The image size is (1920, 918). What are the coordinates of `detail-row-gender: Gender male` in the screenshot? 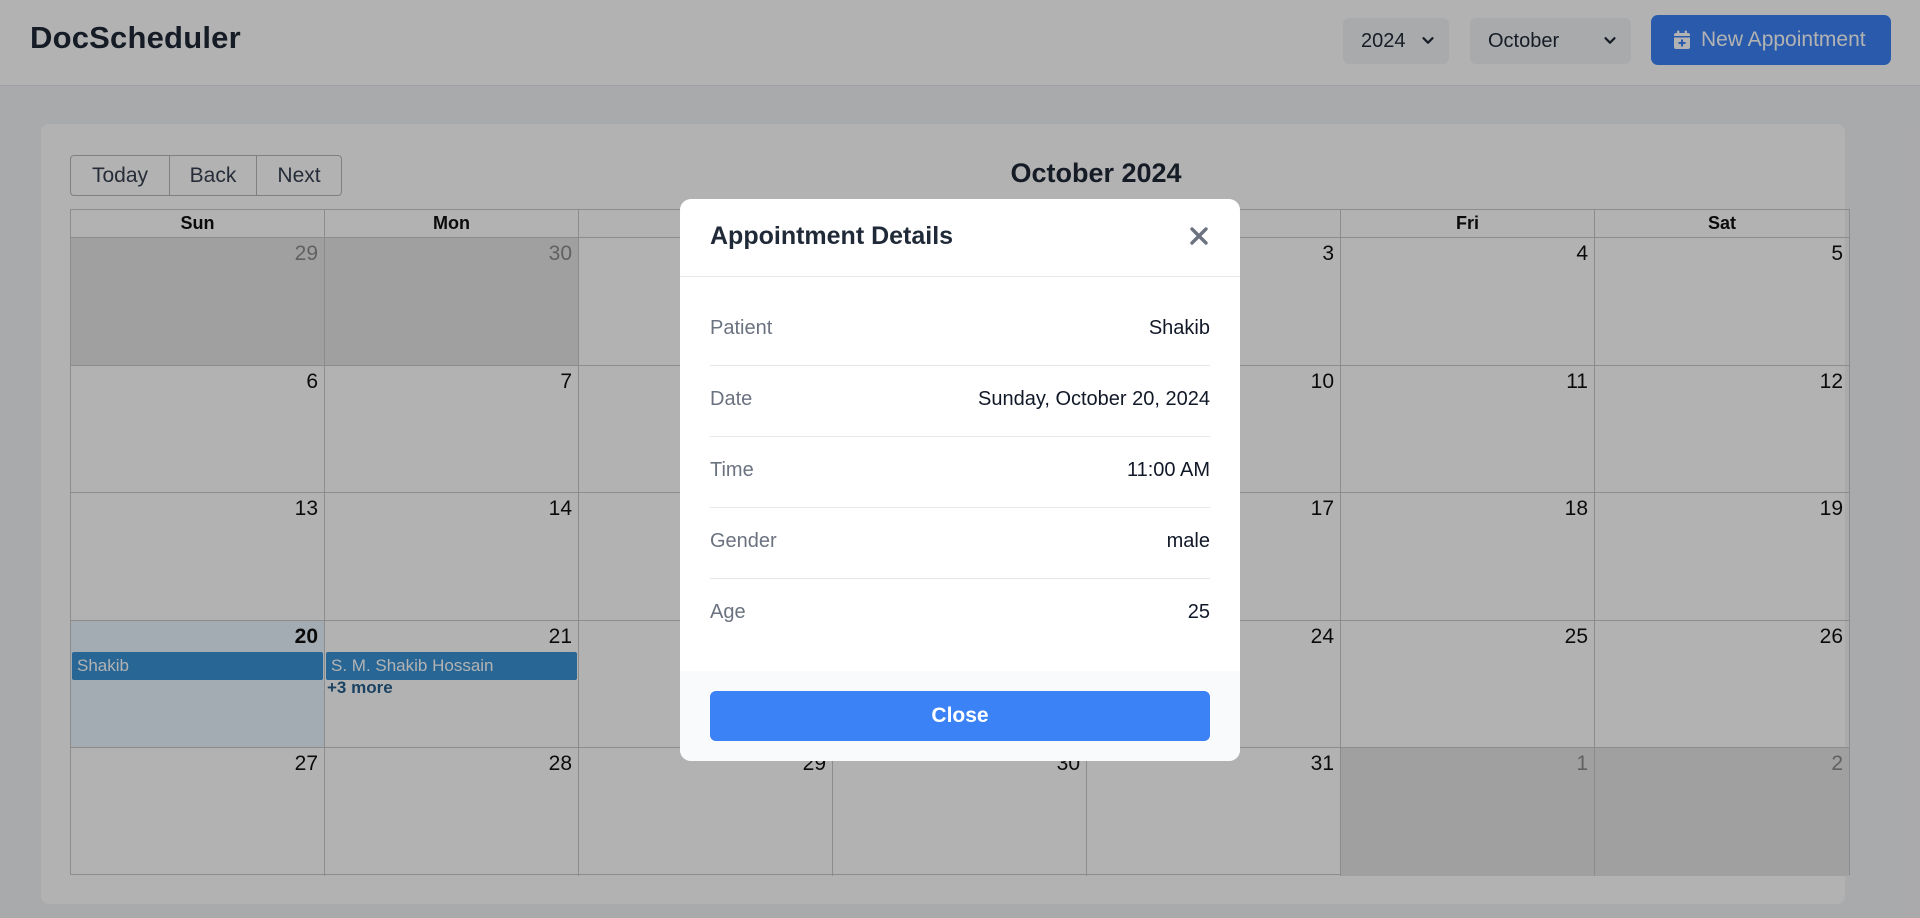 It's located at (960, 543).